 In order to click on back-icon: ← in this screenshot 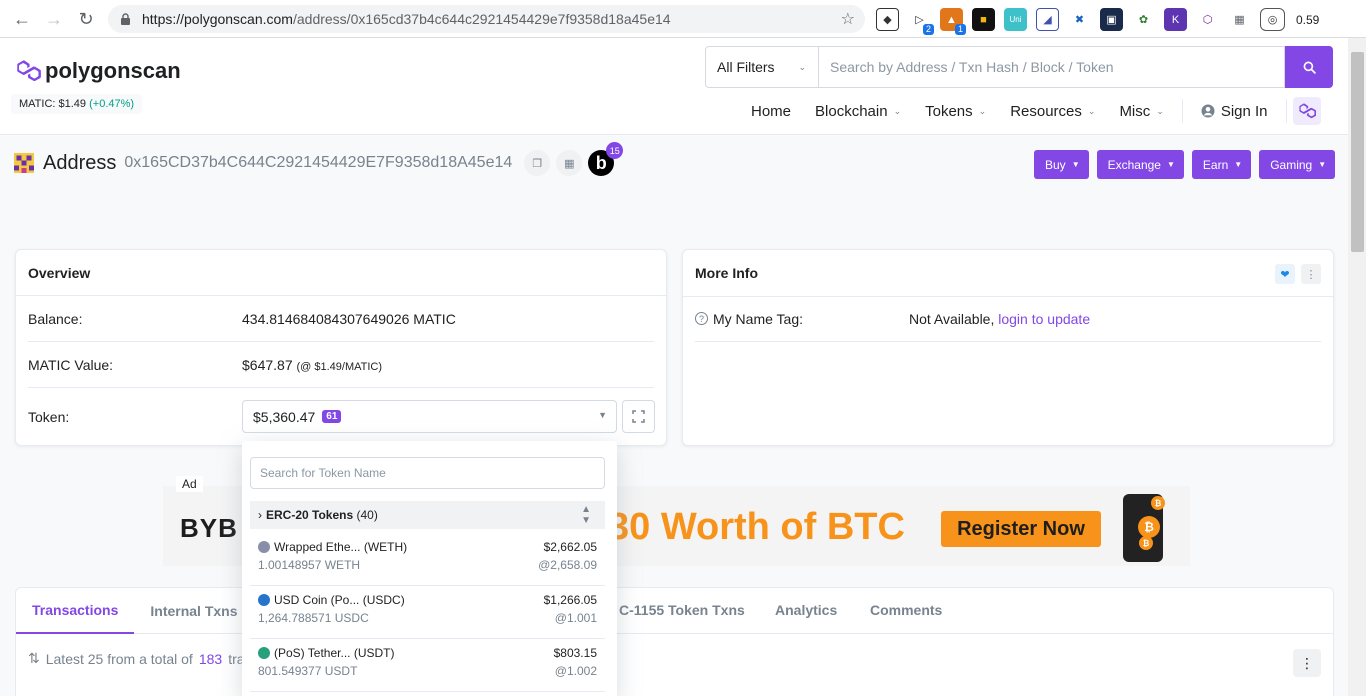, I will do `click(22, 19)`.